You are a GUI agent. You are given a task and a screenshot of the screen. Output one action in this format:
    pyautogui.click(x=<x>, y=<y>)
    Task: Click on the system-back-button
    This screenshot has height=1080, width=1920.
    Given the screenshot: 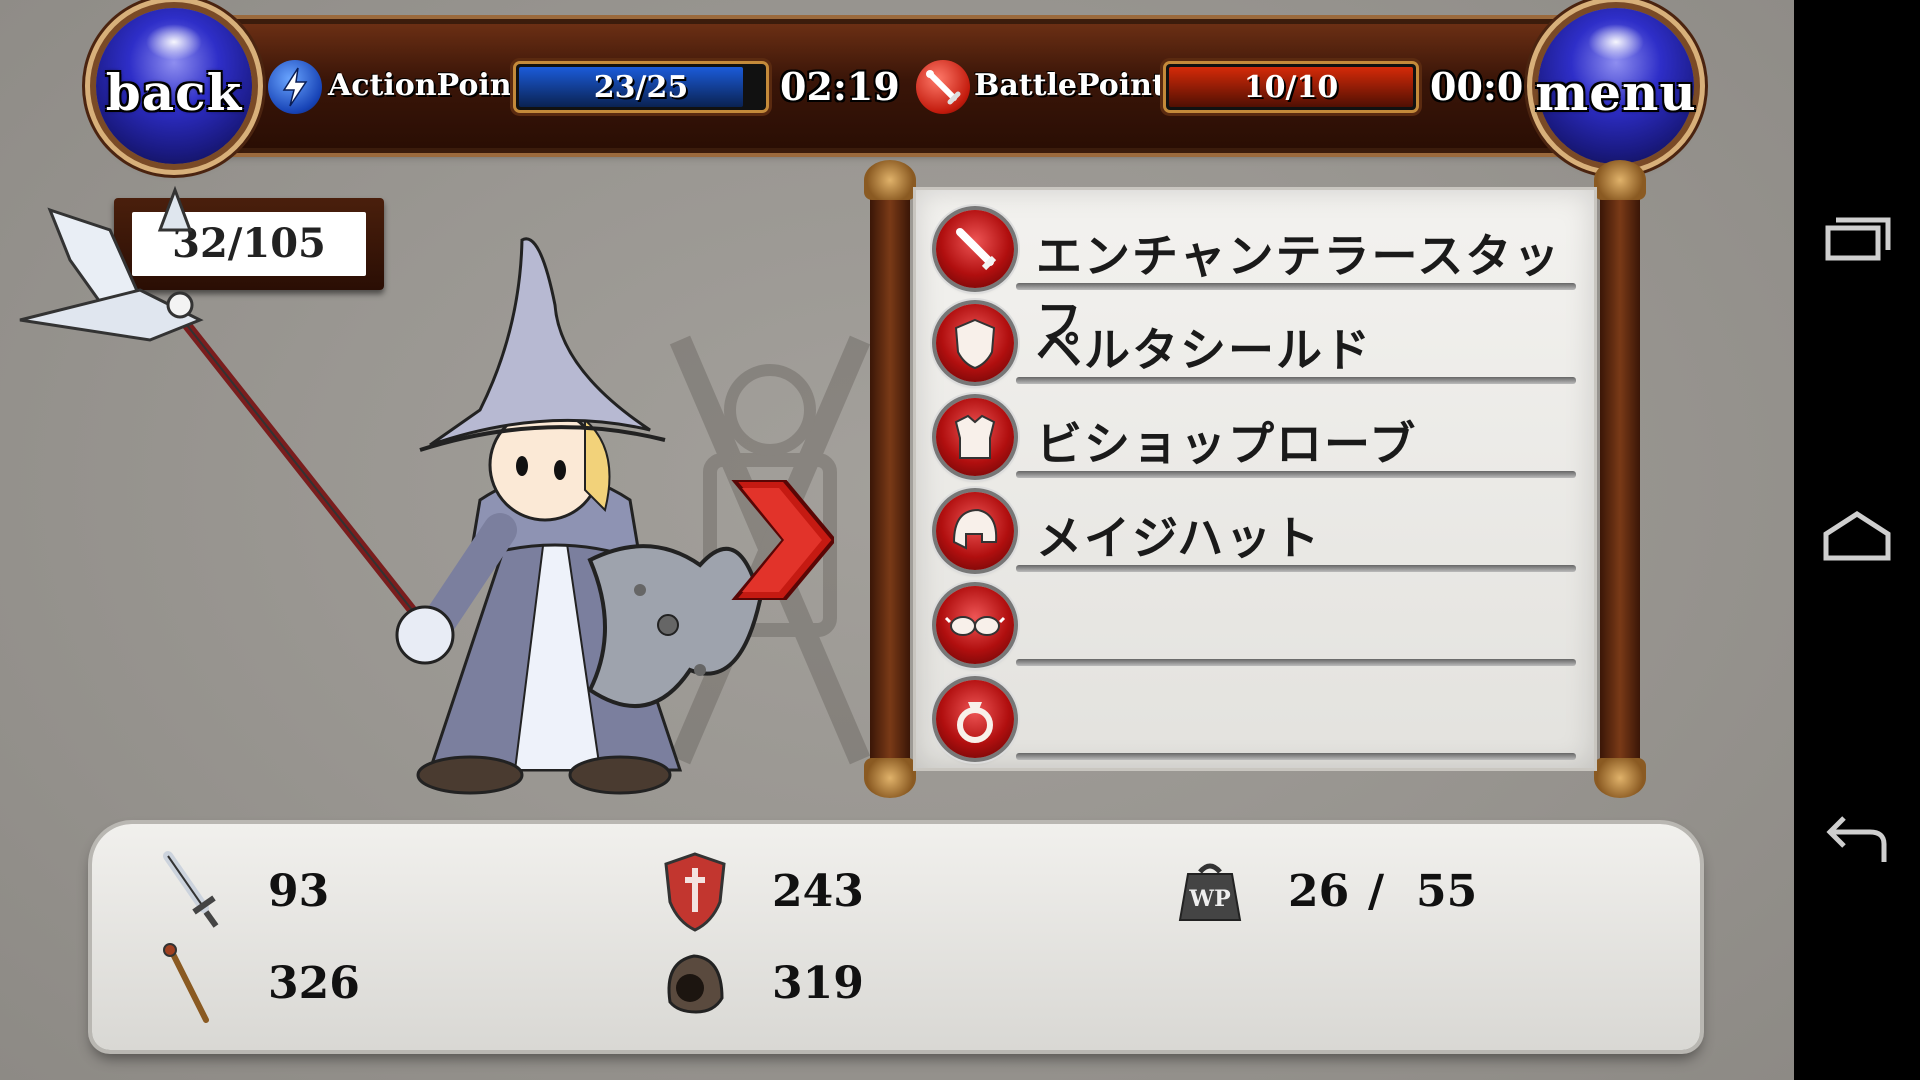 What is the action you would take?
    pyautogui.click(x=1857, y=839)
    